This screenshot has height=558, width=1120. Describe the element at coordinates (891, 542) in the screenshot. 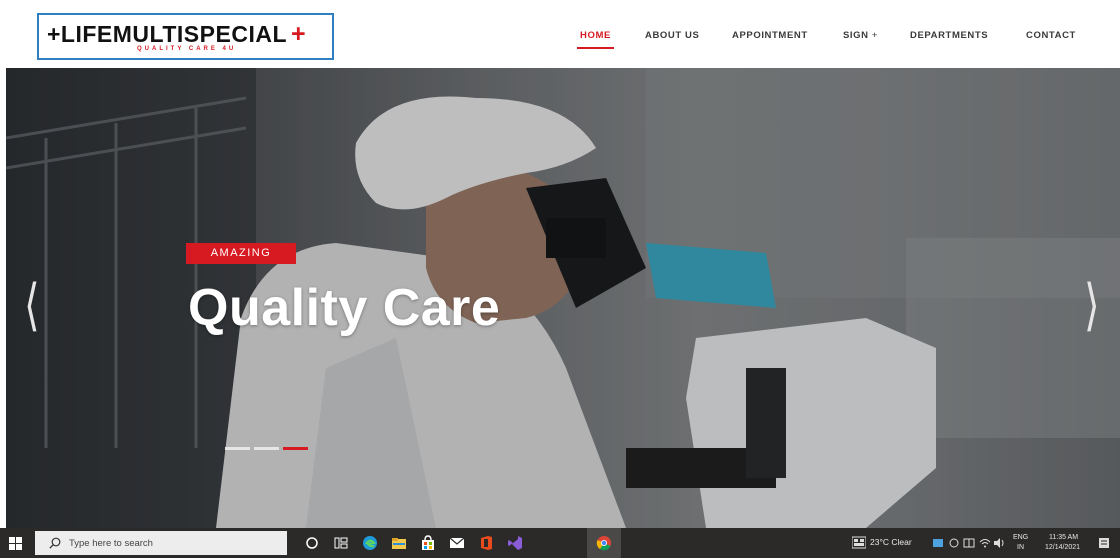

I see `weather-text: 23°C Clear` at that location.